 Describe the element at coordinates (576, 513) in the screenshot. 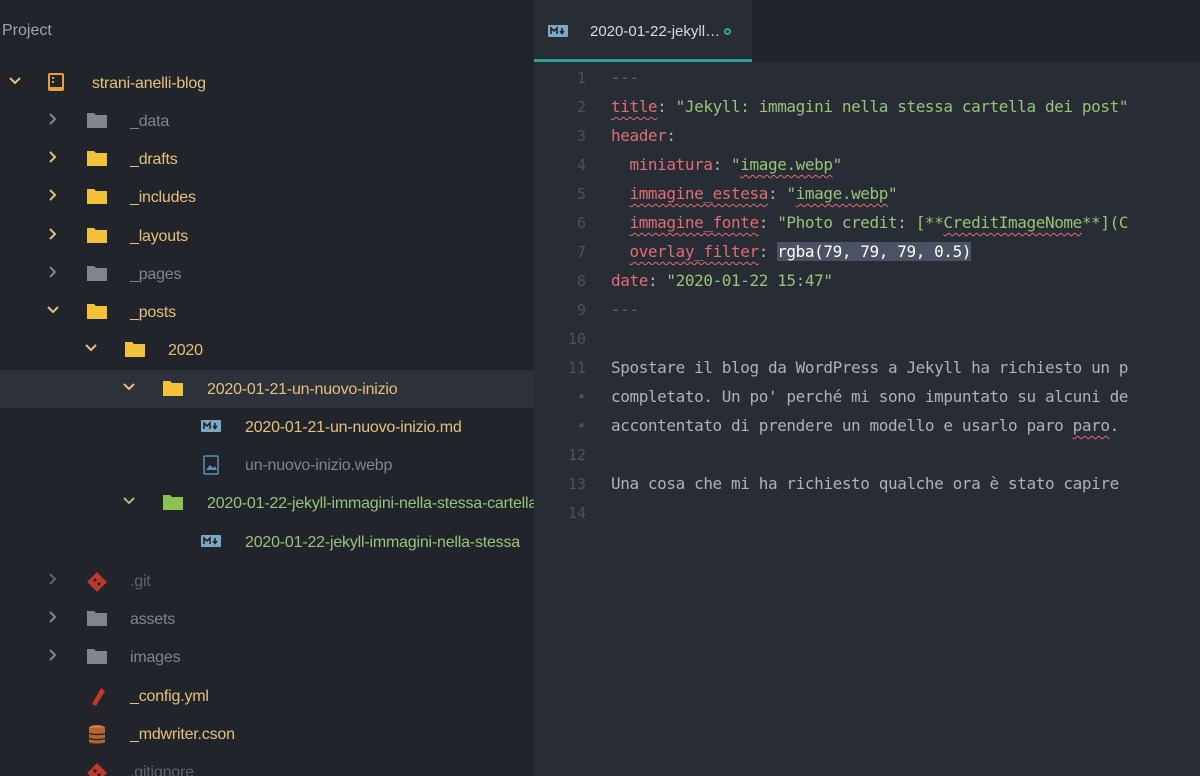

I see `line-number: 14` at that location.